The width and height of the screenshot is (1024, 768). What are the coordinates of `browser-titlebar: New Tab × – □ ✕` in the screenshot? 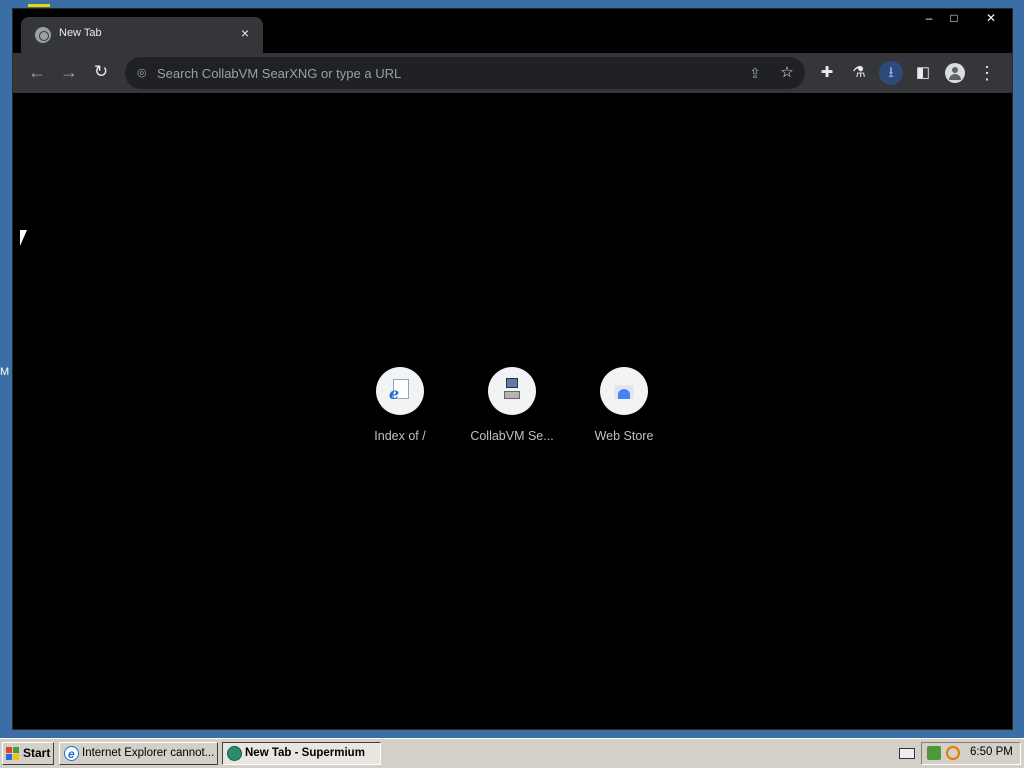 It's located at (512, 31).